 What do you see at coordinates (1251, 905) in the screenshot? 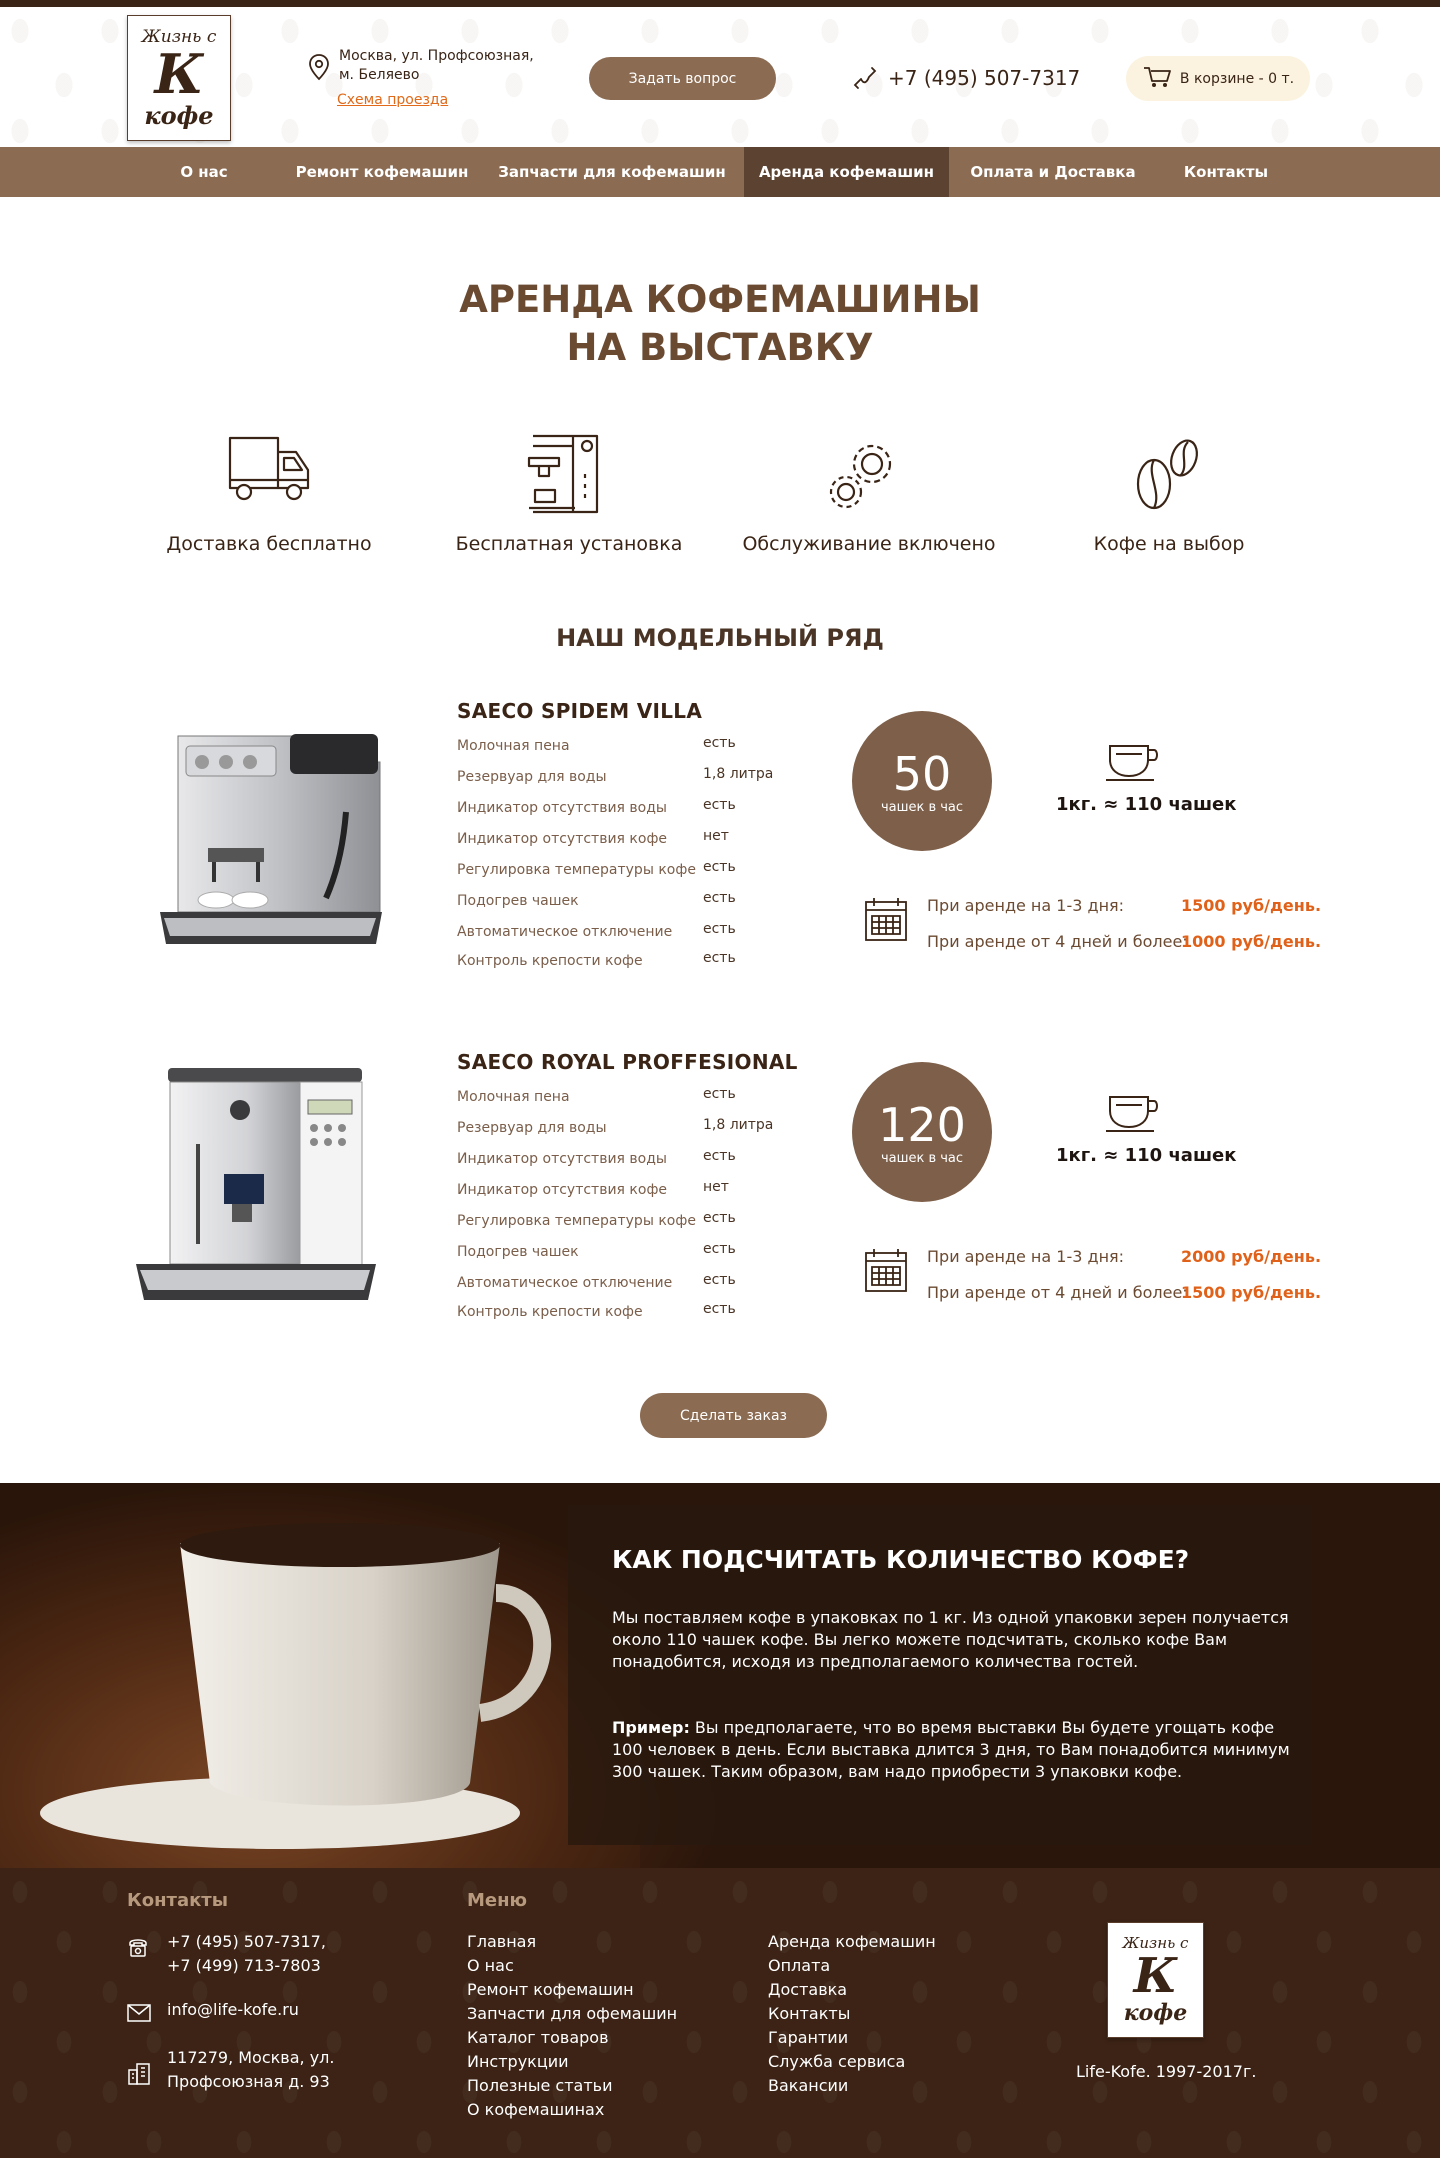
I see `price1-value: 1500 руб/день.` at bounding box center [1251, 905].